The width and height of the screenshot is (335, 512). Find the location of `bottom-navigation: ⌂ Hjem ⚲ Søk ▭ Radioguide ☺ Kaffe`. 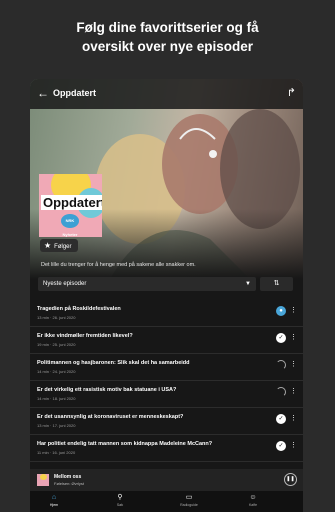

bottom-navigation: ⌂ Hjem ⚲ Søk ▭ Radioguide ☺ Kaffe is located at coordinates (166, 501).